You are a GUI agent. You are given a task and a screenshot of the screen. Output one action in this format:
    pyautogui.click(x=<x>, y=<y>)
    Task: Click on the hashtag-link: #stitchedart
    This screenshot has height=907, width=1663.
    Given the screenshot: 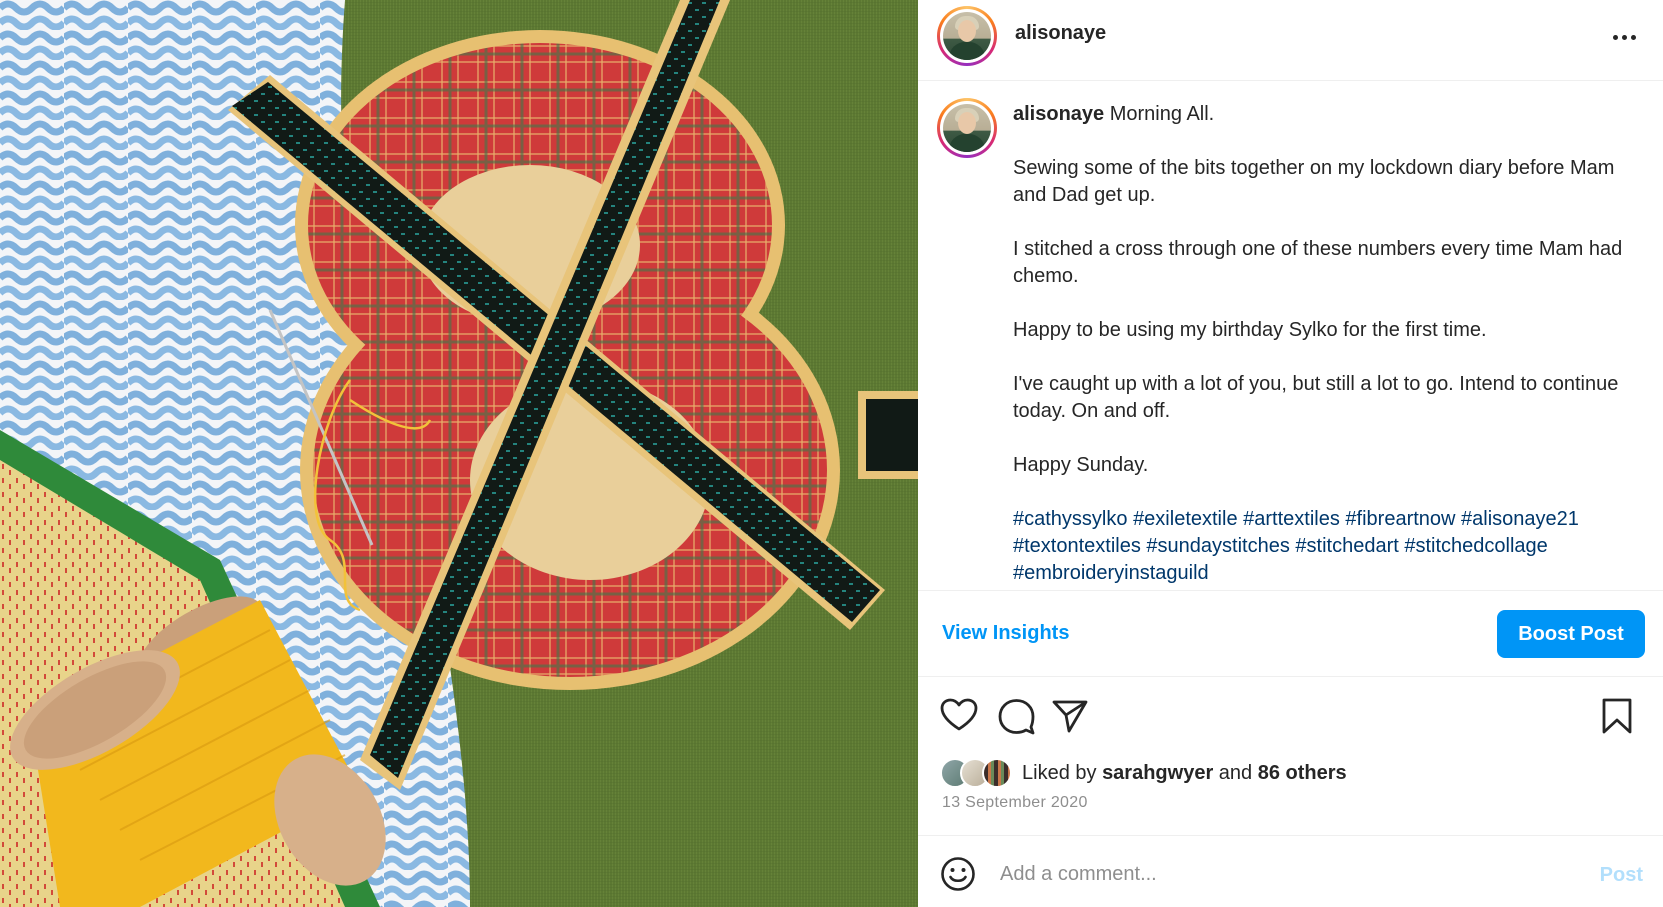 What is the action you would take?
    pyautogui.click(x=1346, y=546)
    